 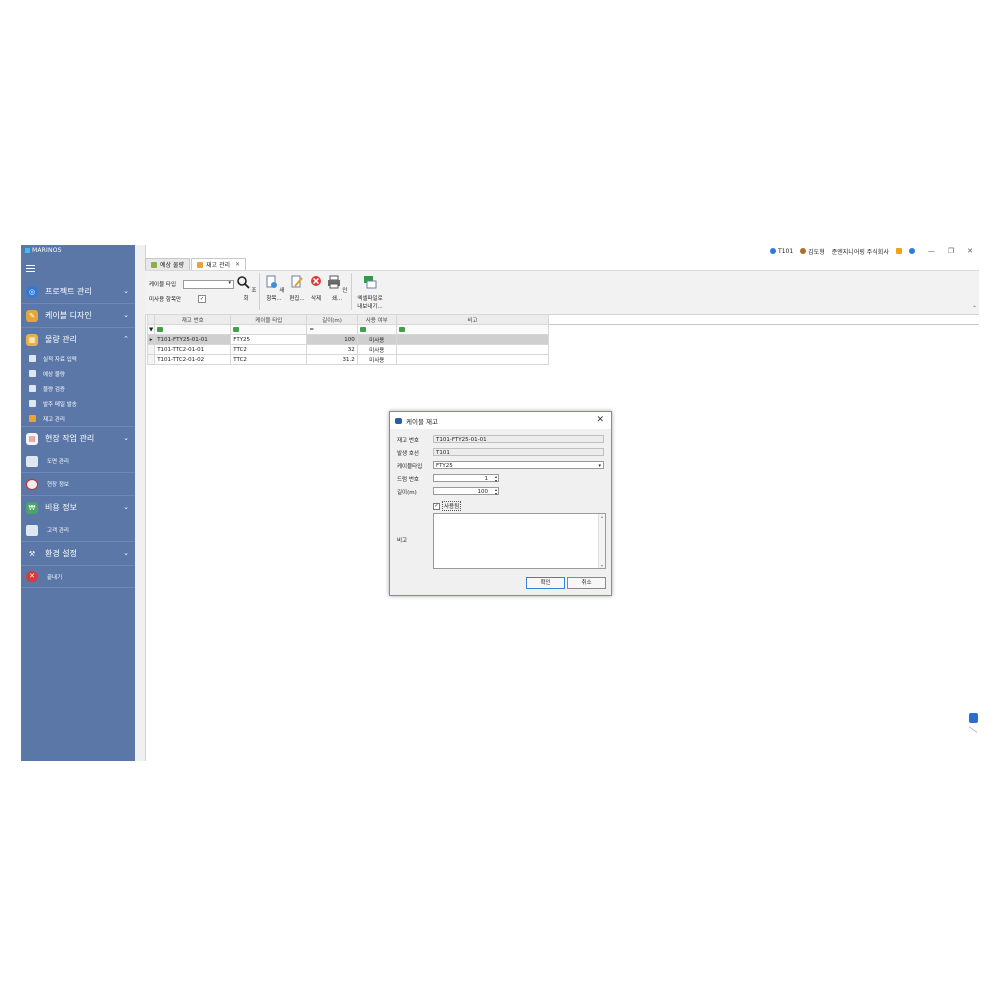 What do you see at coordinates (32, 438) in the screenshot?
I see `calendar-icon: ▤` at bounding box center [32, 438].